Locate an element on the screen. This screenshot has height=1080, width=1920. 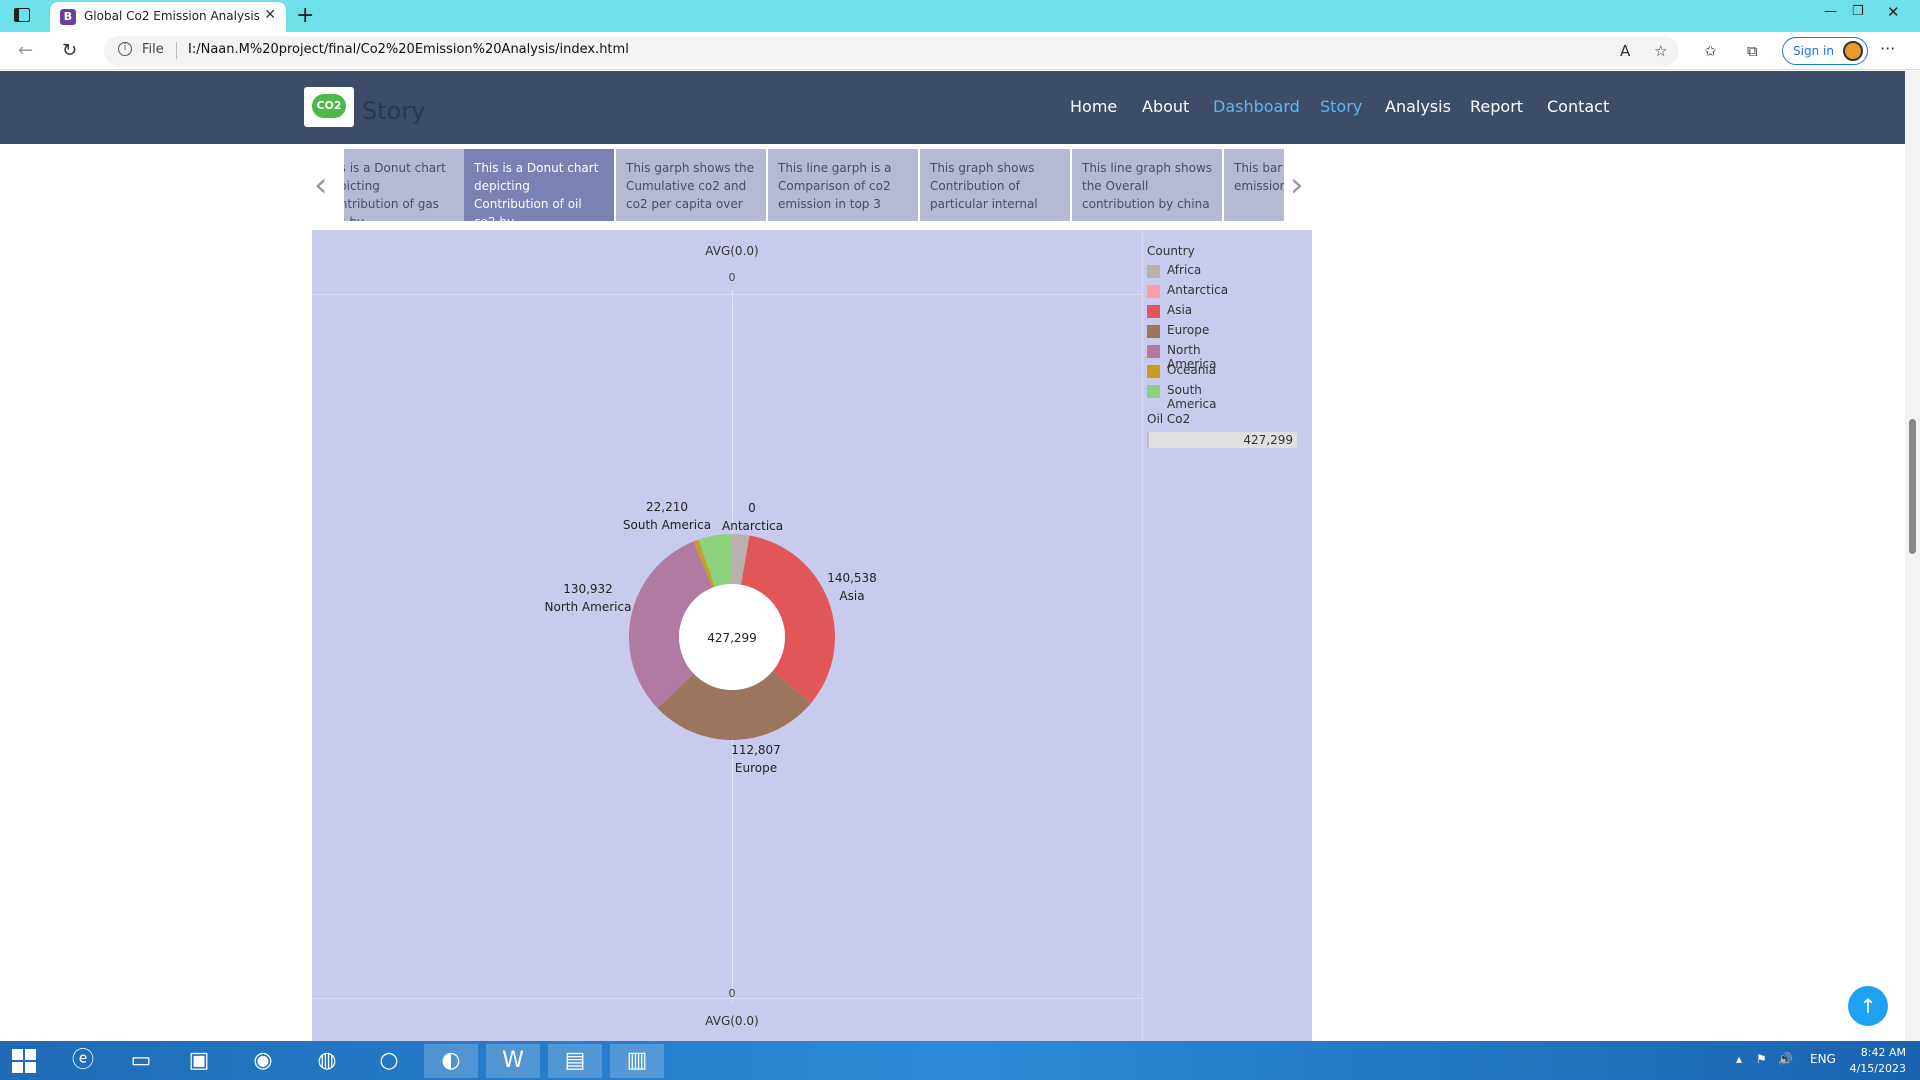
file-explorer-icon: ▭ is located at coordinates (141, 1061).